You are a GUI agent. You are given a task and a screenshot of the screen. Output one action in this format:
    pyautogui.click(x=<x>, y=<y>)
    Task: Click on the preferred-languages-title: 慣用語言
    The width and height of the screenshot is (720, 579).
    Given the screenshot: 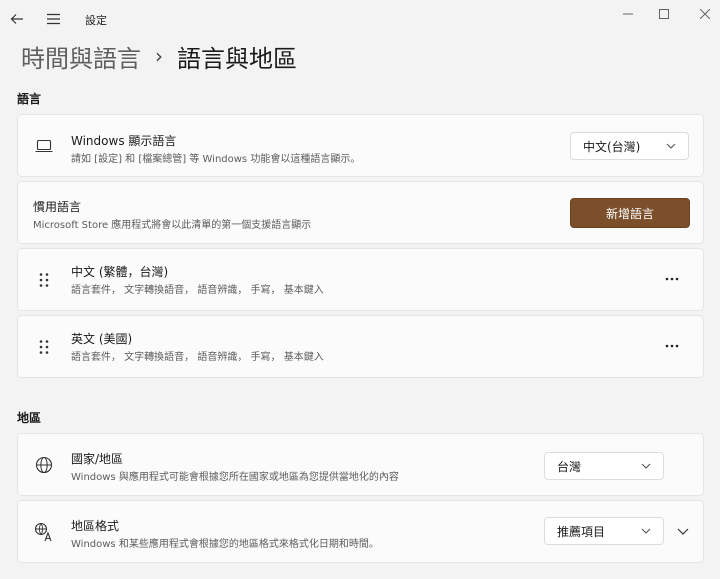 What is the action you would take?
    pyautogui.click(x=57, y=207)
    